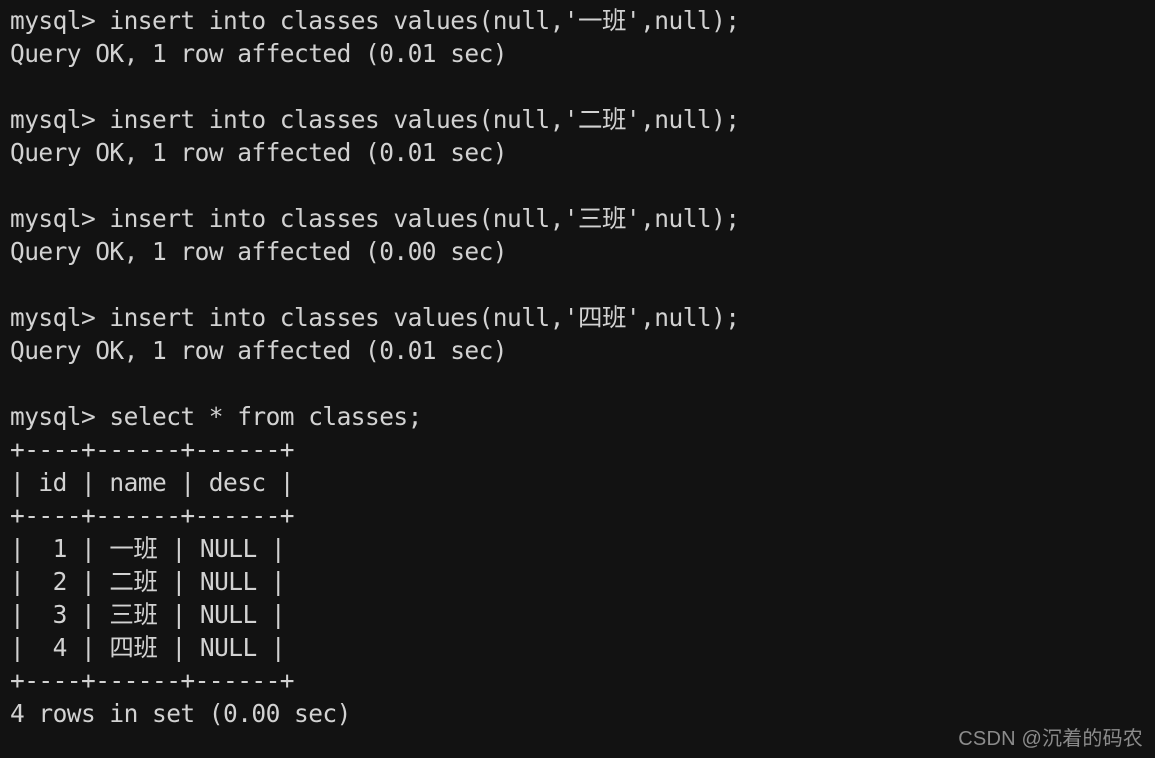  I want to click on terminal-line-insert-1-result: Query OK, 1 row affected (0.01 sec), so click(259, 53).